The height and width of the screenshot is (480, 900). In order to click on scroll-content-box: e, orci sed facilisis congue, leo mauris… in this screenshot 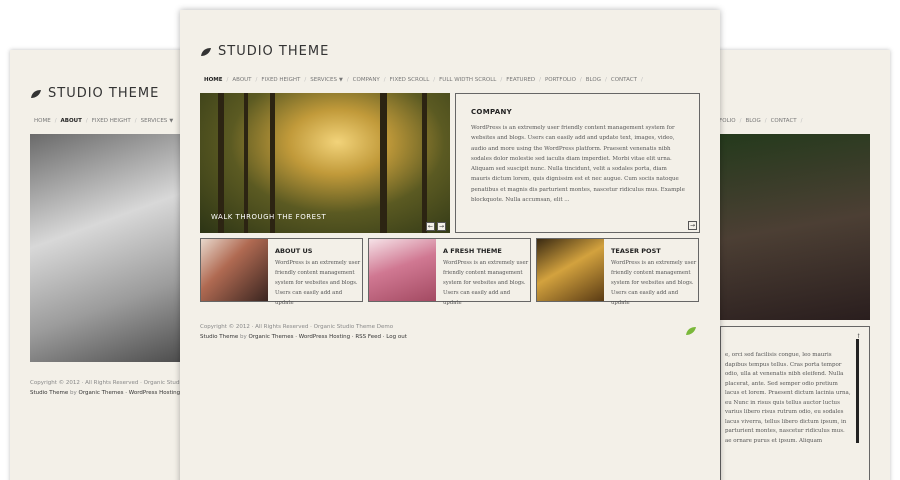, I will do `click(795, 403)`.